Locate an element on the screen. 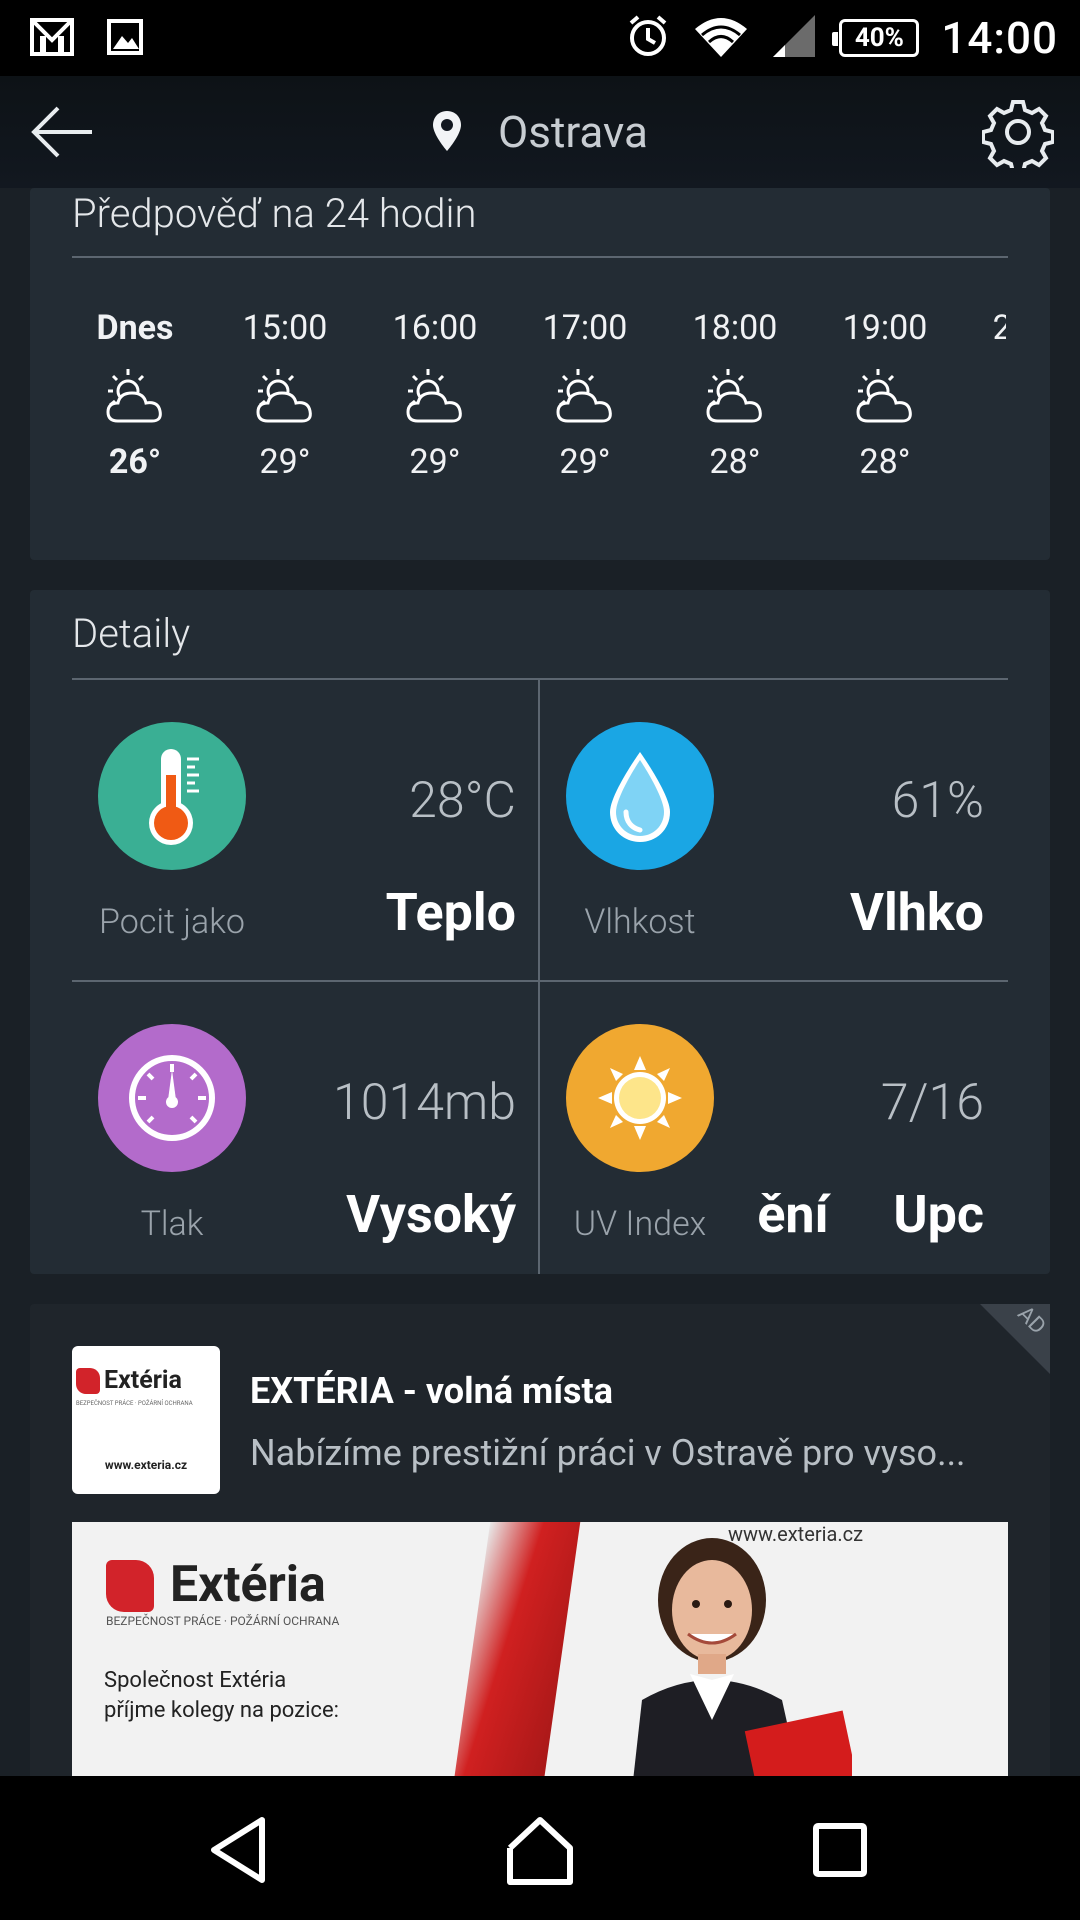 The image size is (1080, 1920). back-button is located at coordinates (64, 132).